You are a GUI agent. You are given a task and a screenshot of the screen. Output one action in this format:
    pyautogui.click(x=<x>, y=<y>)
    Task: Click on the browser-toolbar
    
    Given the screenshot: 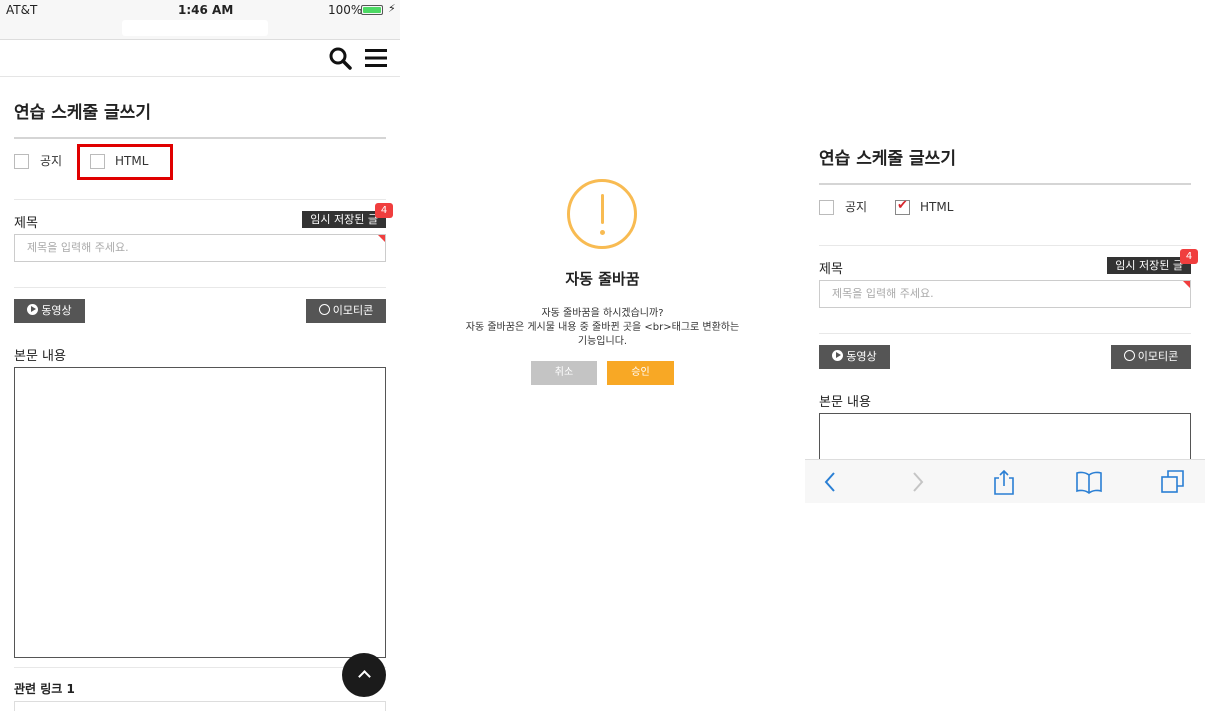 What is the action you would take?
    pyautogui.click(x=1005, y=481)
    